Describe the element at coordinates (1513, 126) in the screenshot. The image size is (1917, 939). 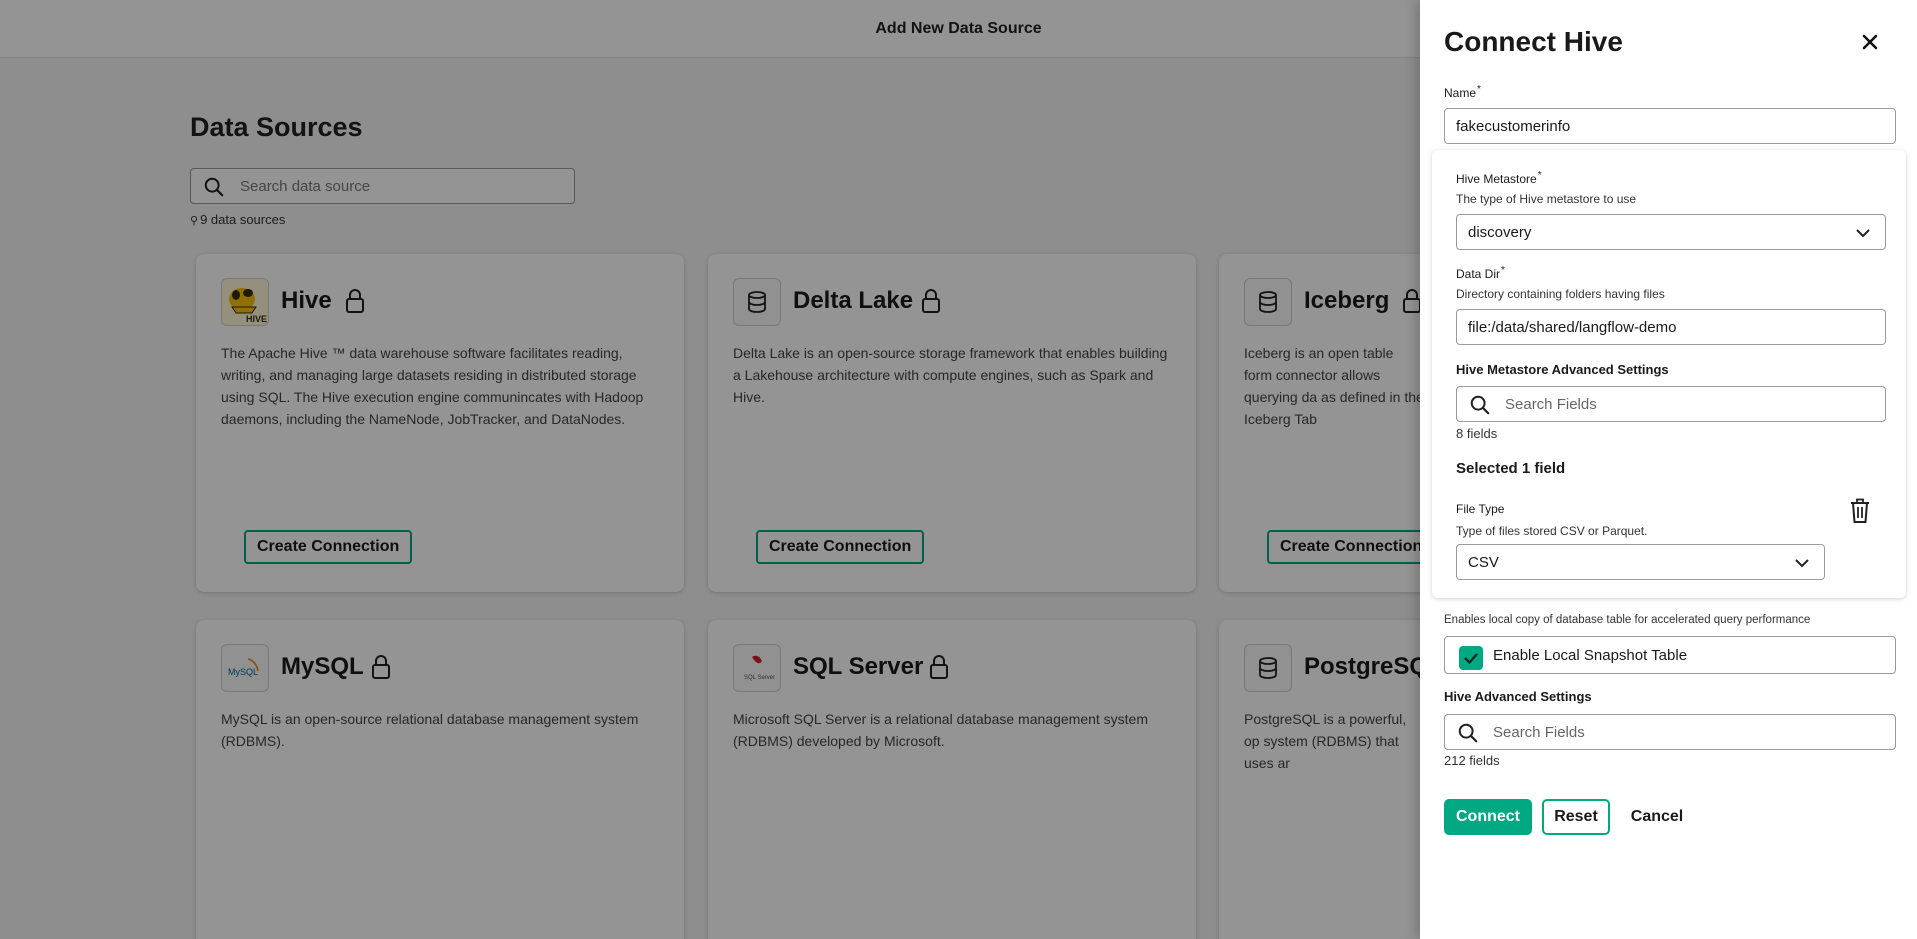
I see `name-value: fakecustomerinfo` at that location.